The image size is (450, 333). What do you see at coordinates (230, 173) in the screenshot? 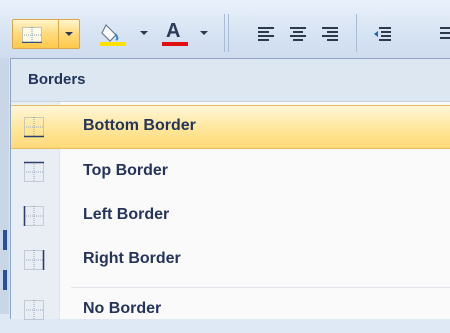
I see `menu-item-top-border: Top Border` at bounding box center [230, 173].